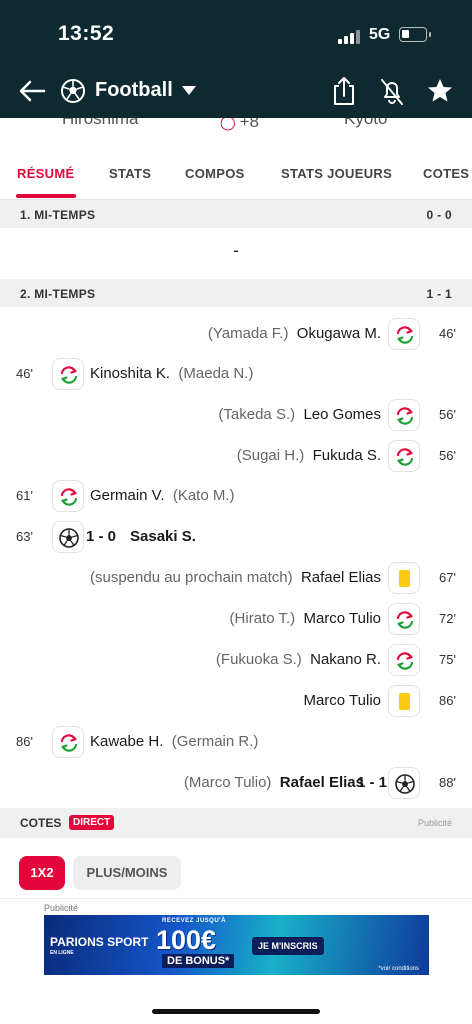 The height and width of the screenshot is (1024, 472). I want to click on ad-brand: PARIONS SPORT EN LIGNE, so click(99, 945).